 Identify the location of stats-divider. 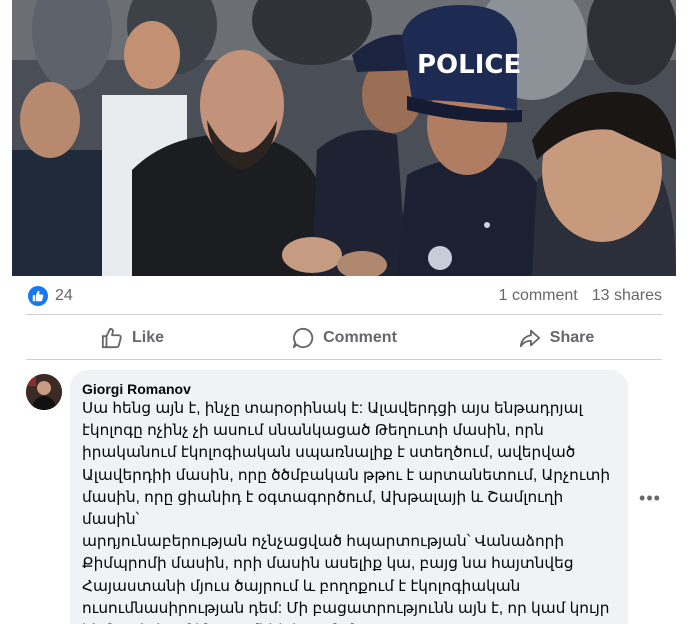
(344, 314).